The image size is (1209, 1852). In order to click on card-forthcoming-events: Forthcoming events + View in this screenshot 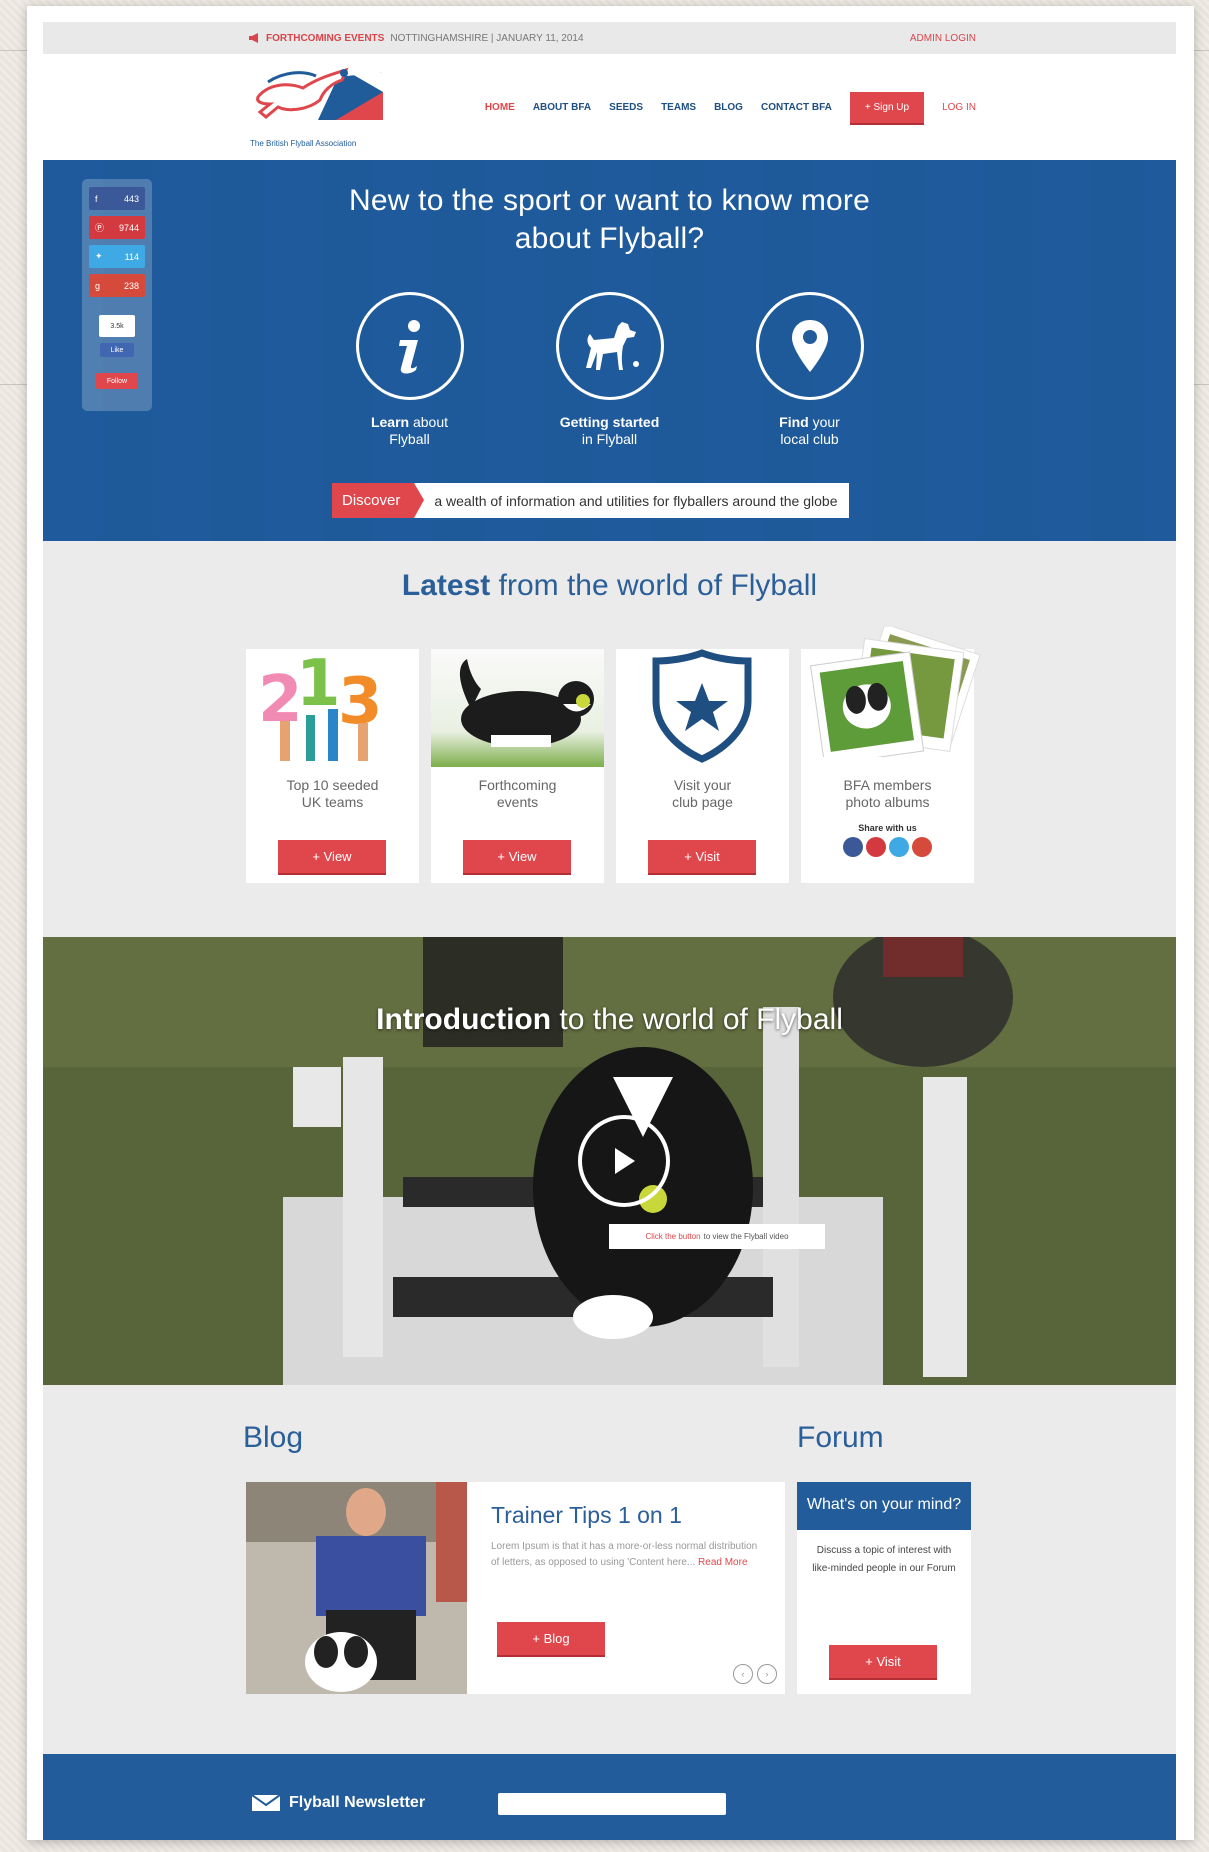, I will do `click(517, 766)`.